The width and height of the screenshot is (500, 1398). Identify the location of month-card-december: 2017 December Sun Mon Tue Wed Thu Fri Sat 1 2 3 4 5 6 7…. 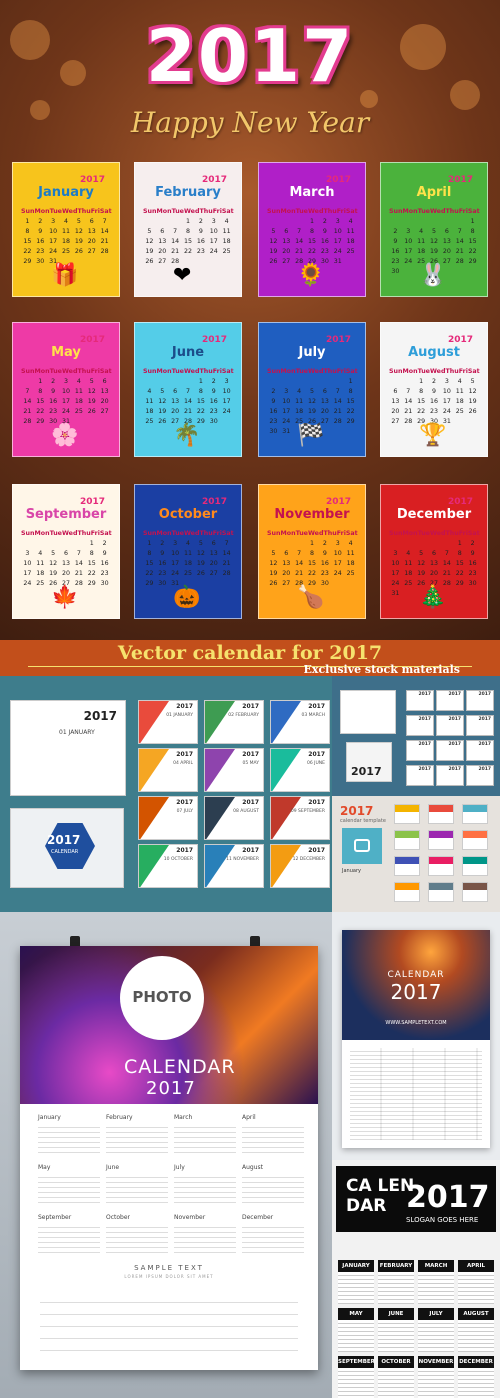
(434, 551).